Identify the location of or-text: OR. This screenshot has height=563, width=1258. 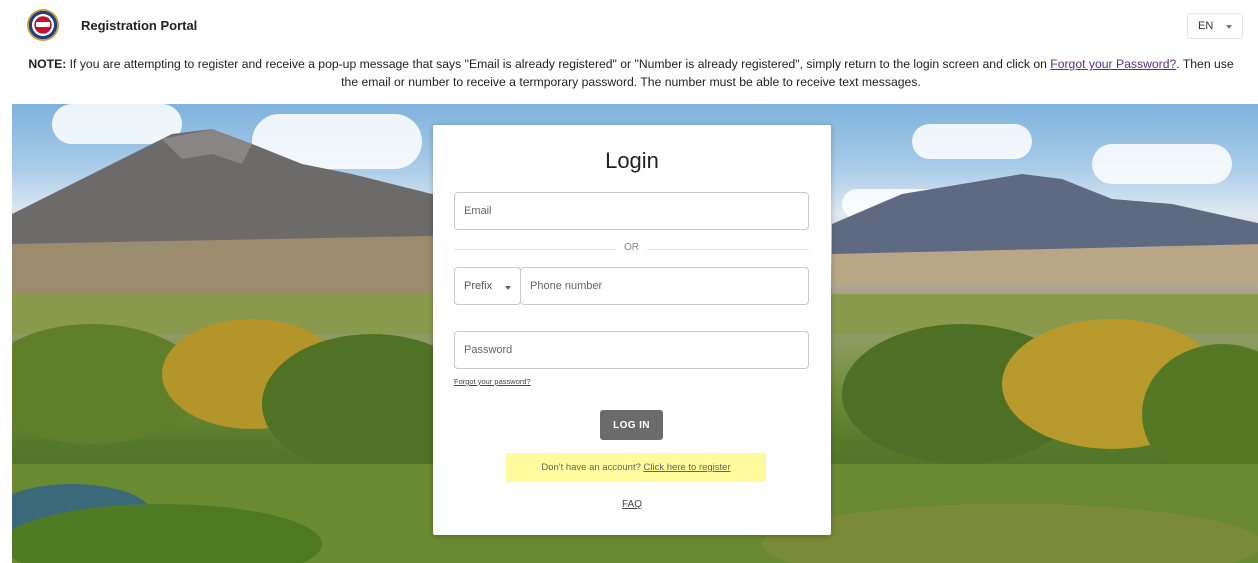
(631, 247).